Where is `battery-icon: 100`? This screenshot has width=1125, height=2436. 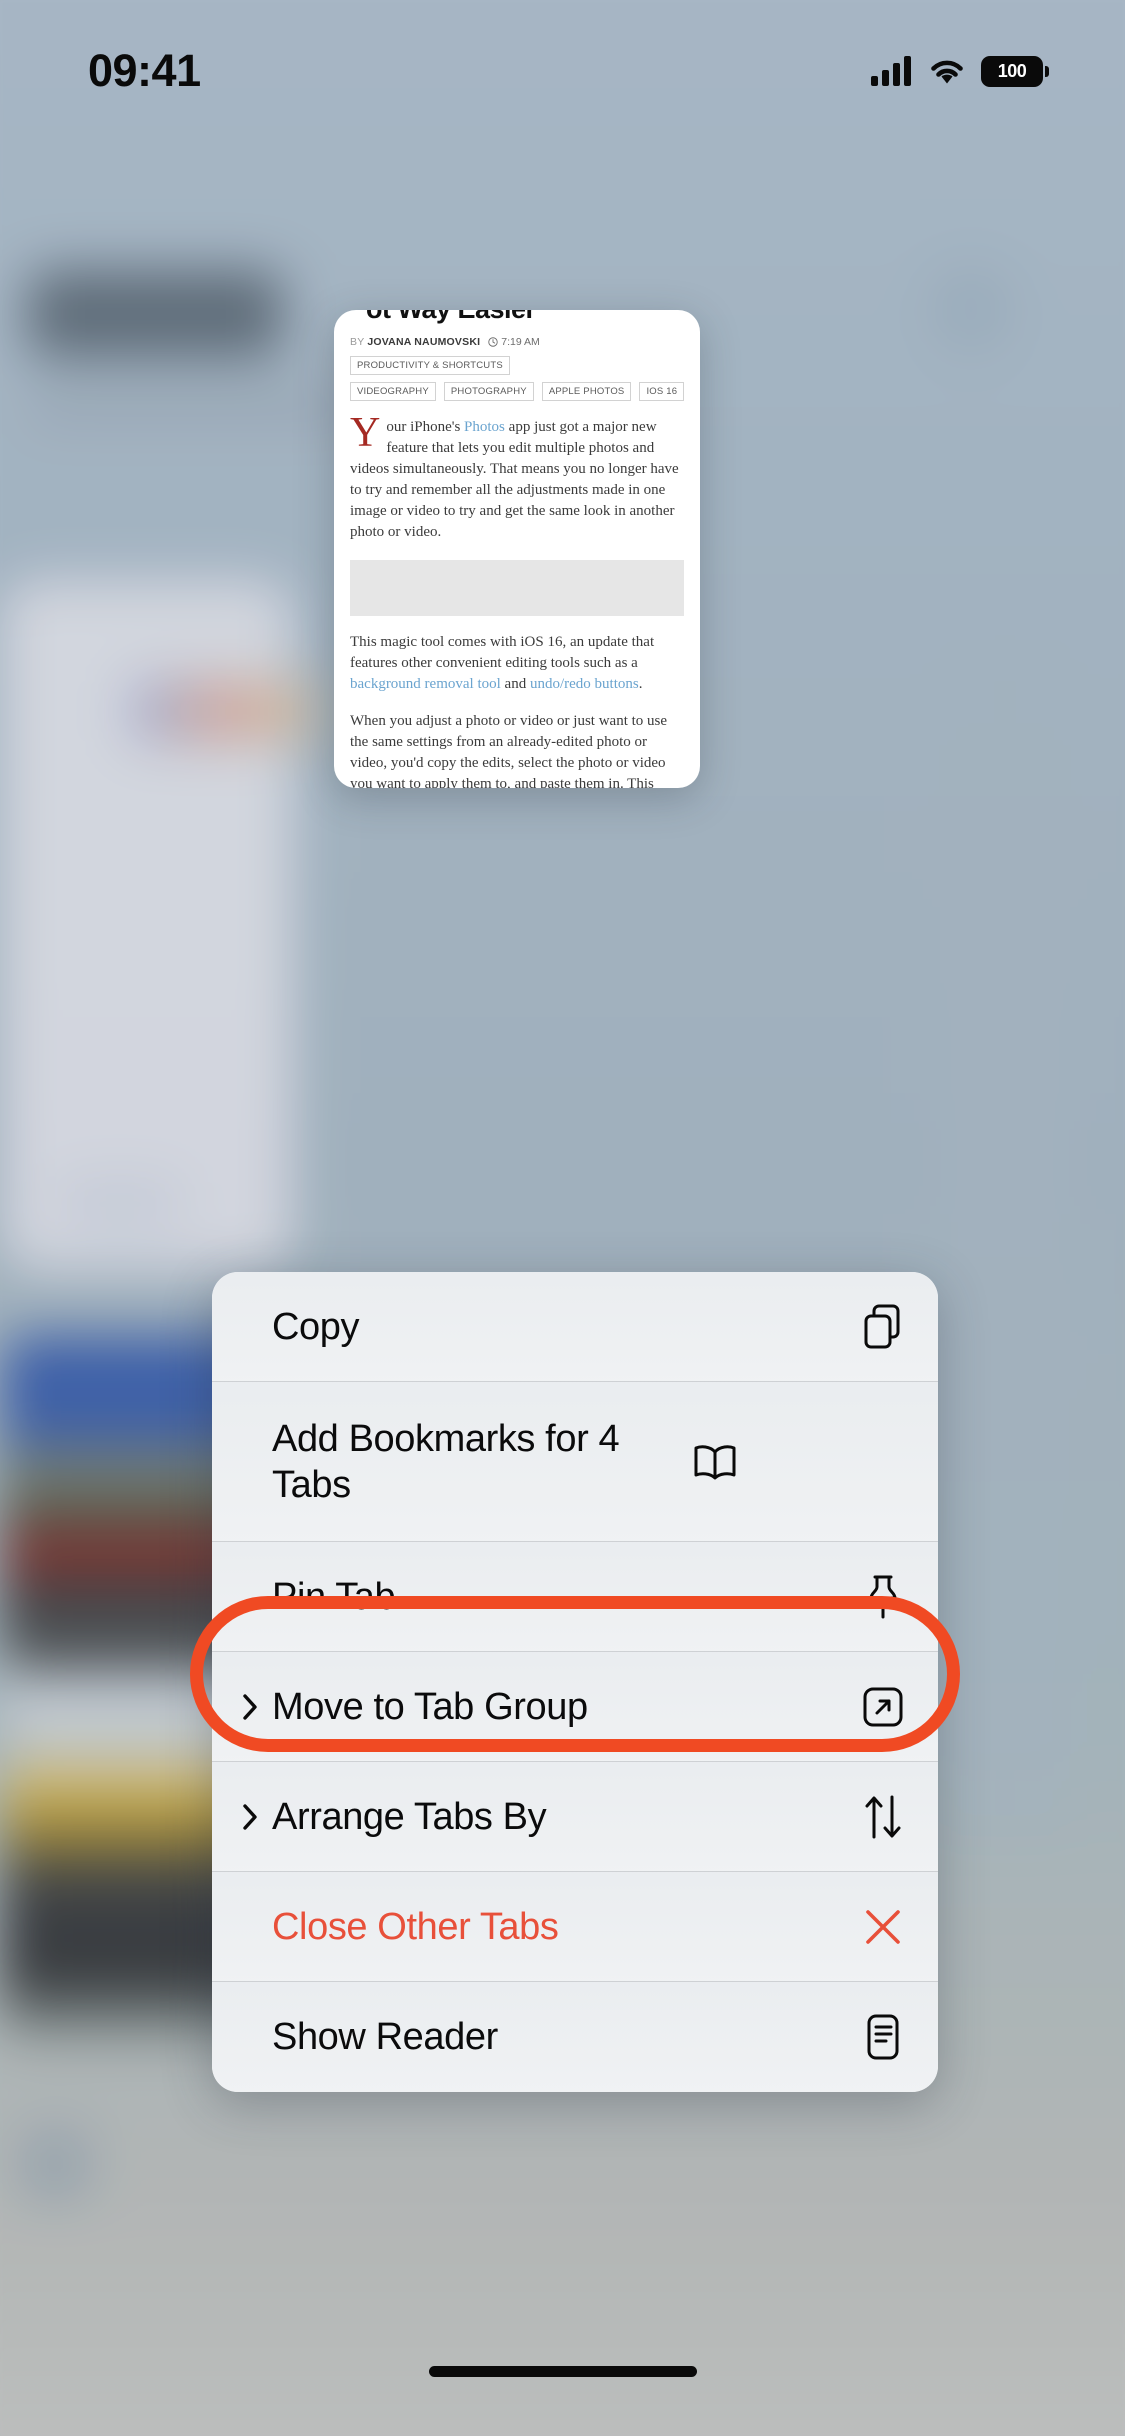 battery-icon: 100 is located at coordinates (1015, 71).